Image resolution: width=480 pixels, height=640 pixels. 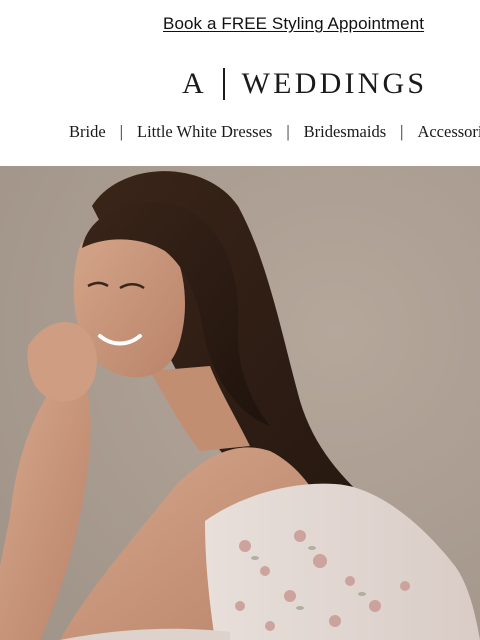 What do you see at coordinates (293, 24) in the screenshot?
I see `styling-appointment-link: Book a FREE Styling Appointment` at bounding box center [293, 24].